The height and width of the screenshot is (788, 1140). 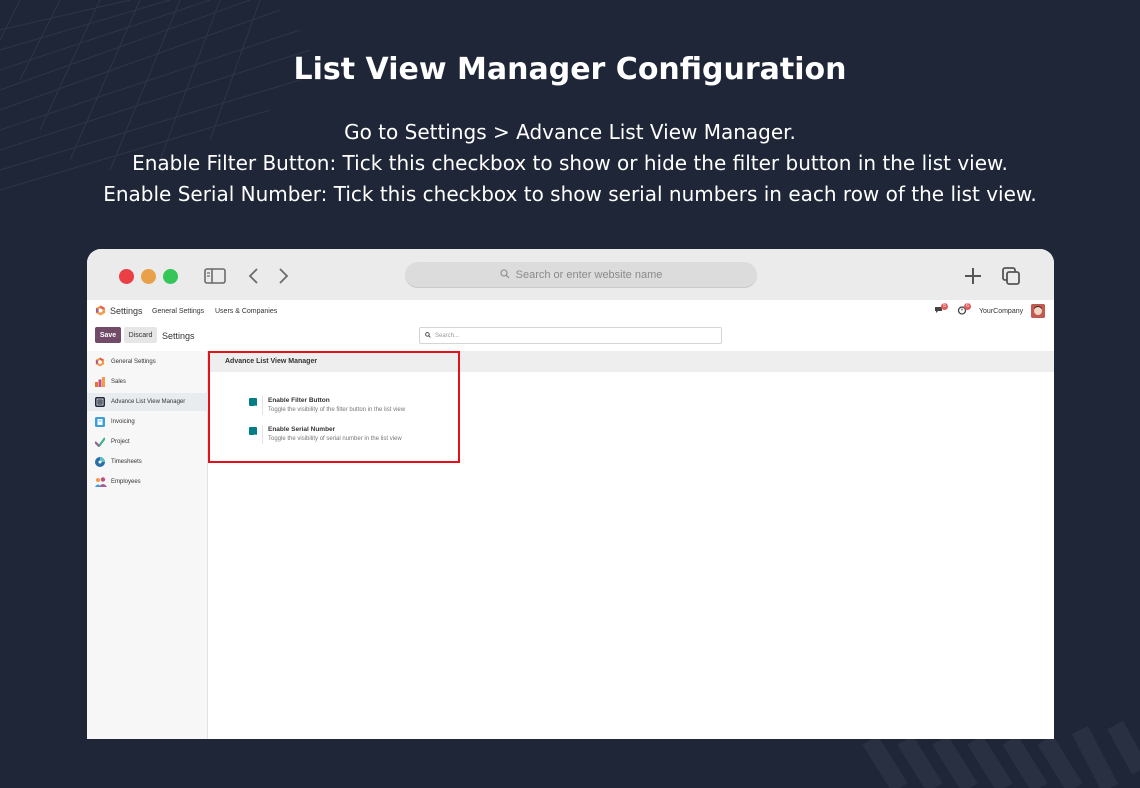 What do you see at coordinates (147, 422) in the screenshot?
I see `sidebar-item-invoicing: Invoicing` at bounding box center [147, 422].